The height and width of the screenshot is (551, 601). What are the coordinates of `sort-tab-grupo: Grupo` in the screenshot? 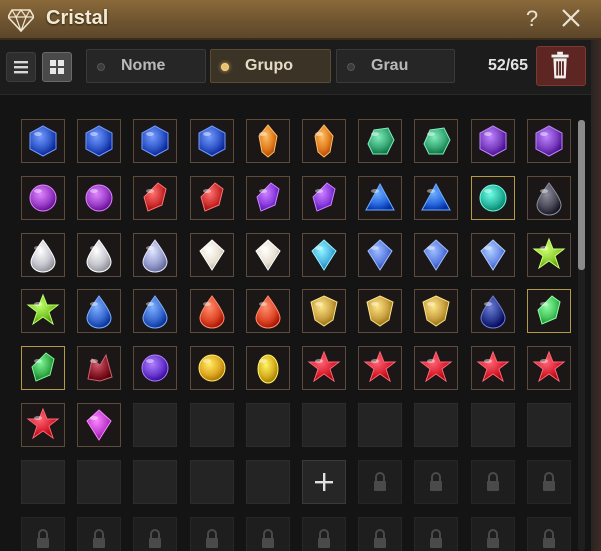 It's located at (270, 66).